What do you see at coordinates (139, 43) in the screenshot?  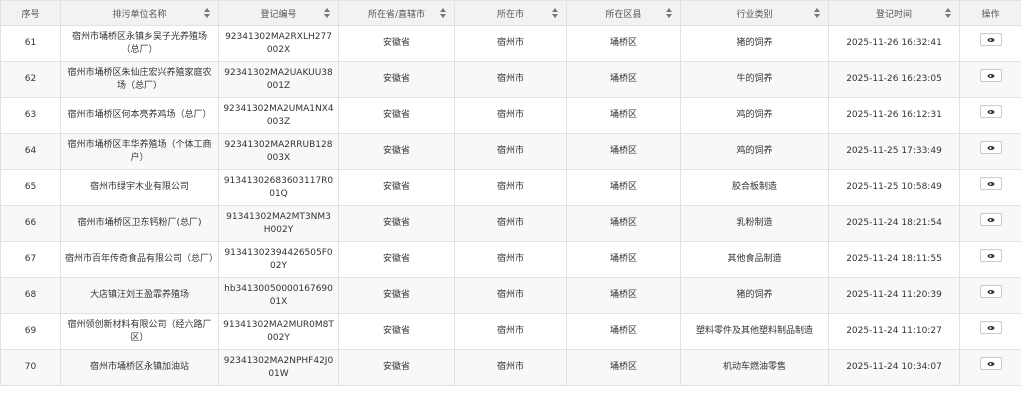 I see `cell-name: 宿州市埇桥区永镇乡吴子光养殖场（总厂）` at bounding box center [139, 43].